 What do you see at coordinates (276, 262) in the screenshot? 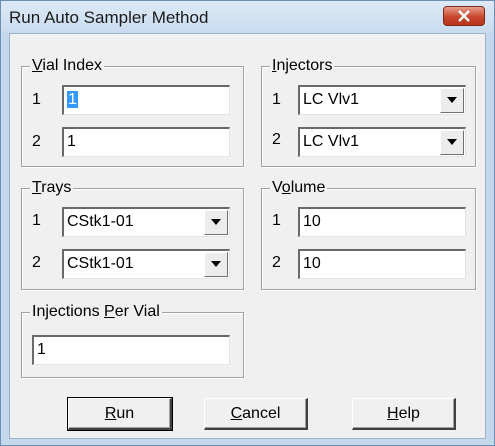
I see `volume-row-2-label: 2` at bounding box center [276, 262].